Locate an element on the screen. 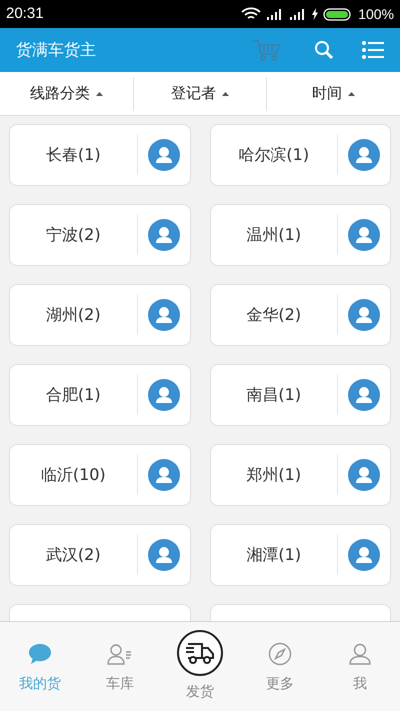  truck-icon is located at coordinates (200, 653).